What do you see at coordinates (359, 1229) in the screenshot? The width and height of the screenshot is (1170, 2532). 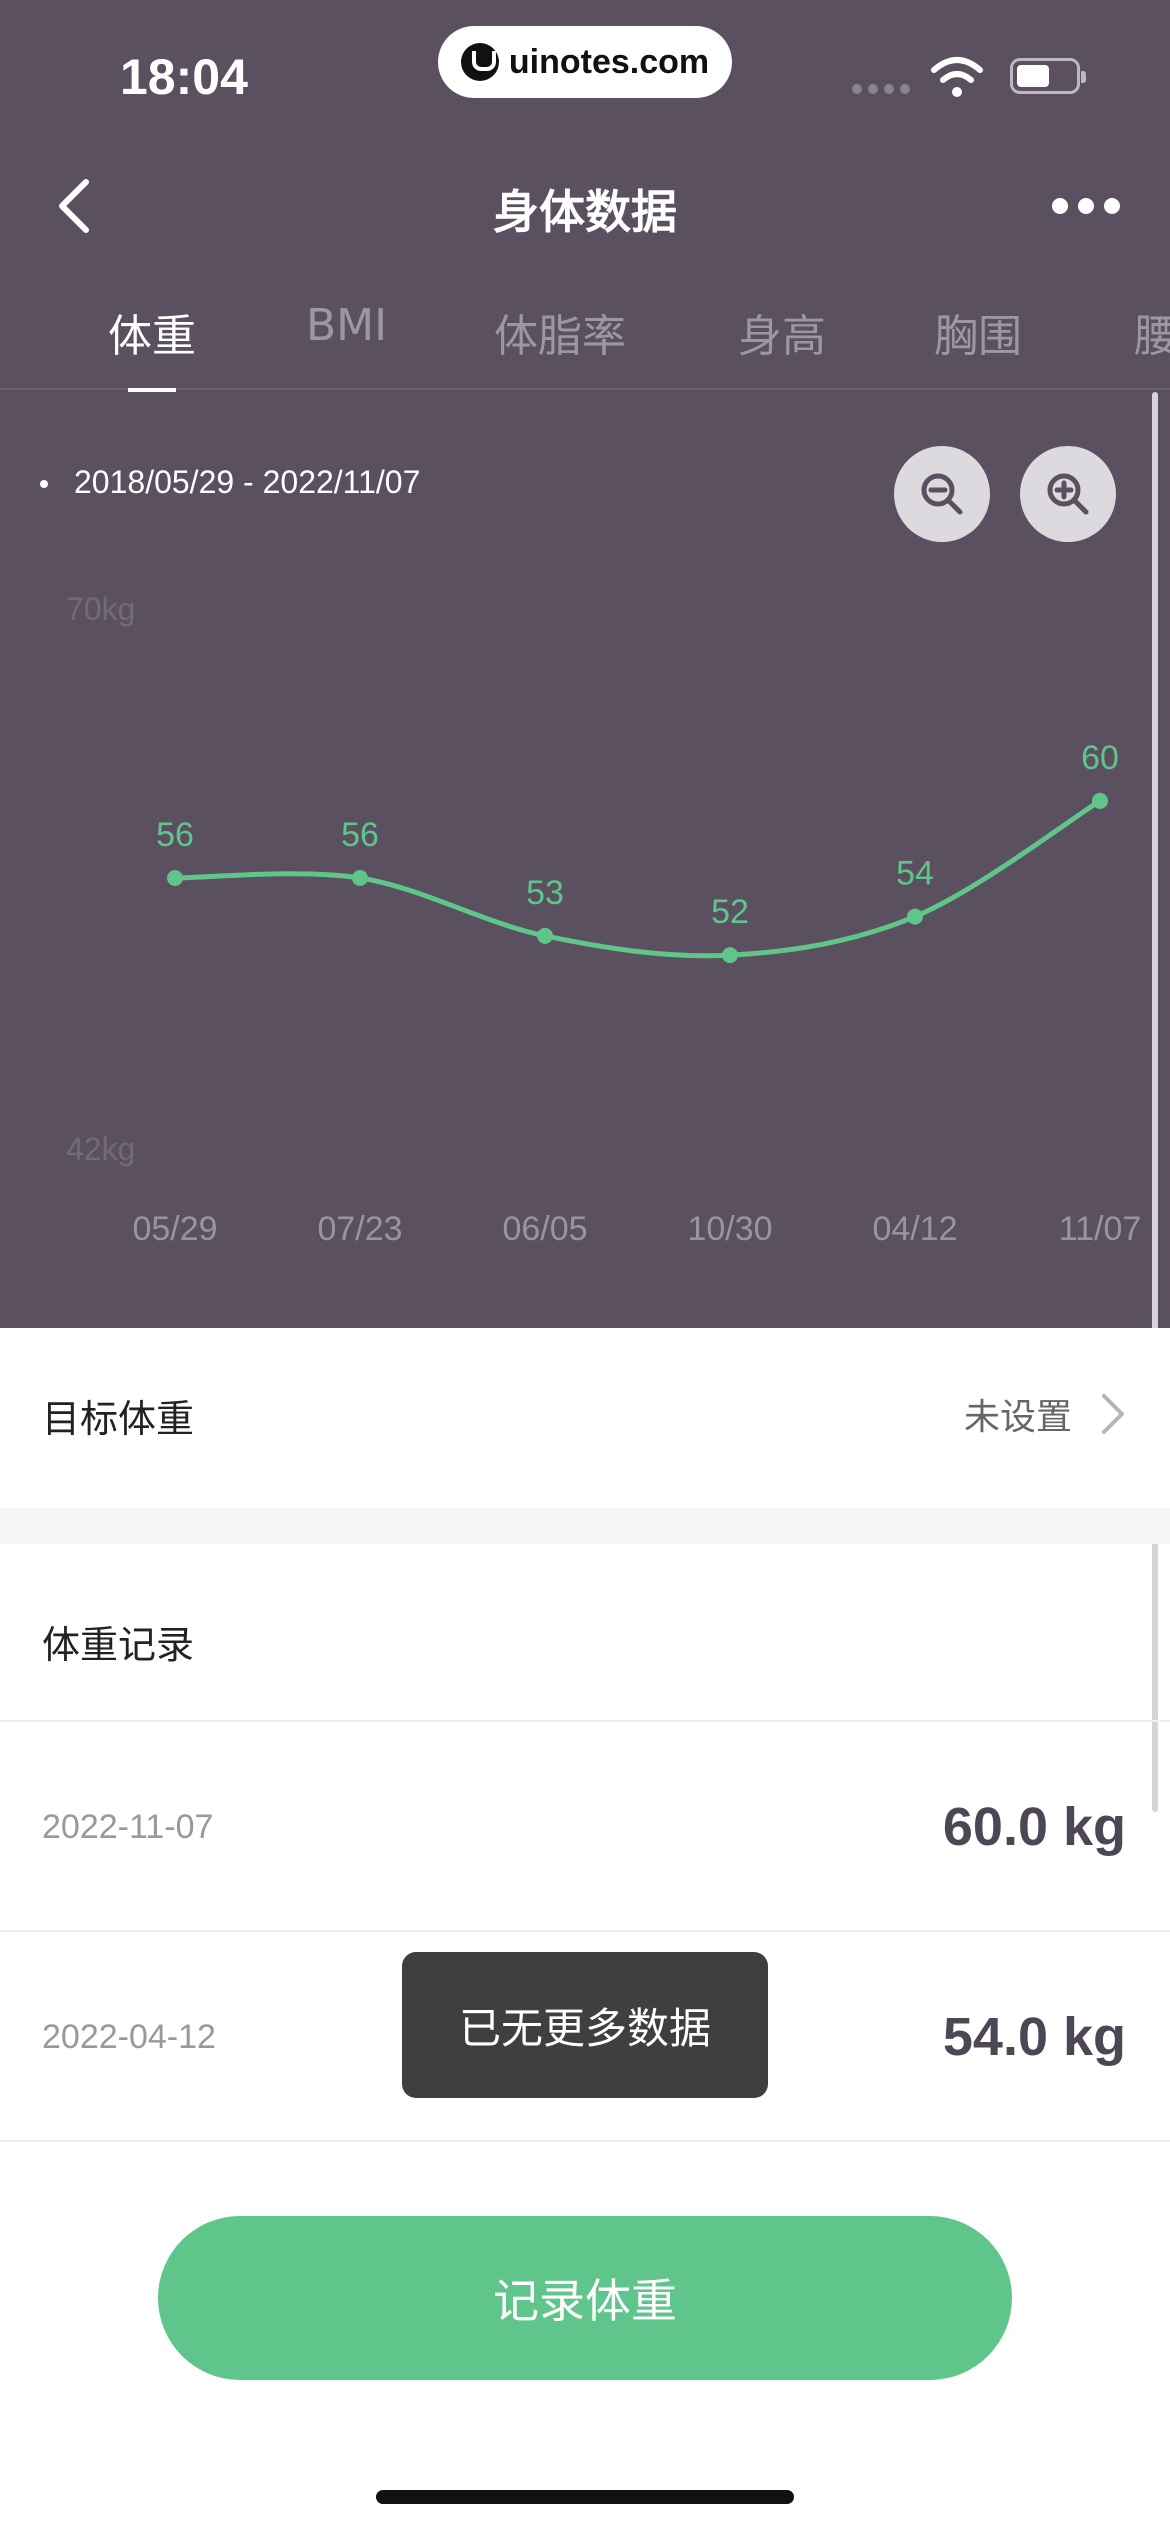 I see `x-tick-label: 07/23` at bounding box center [359, 1229].